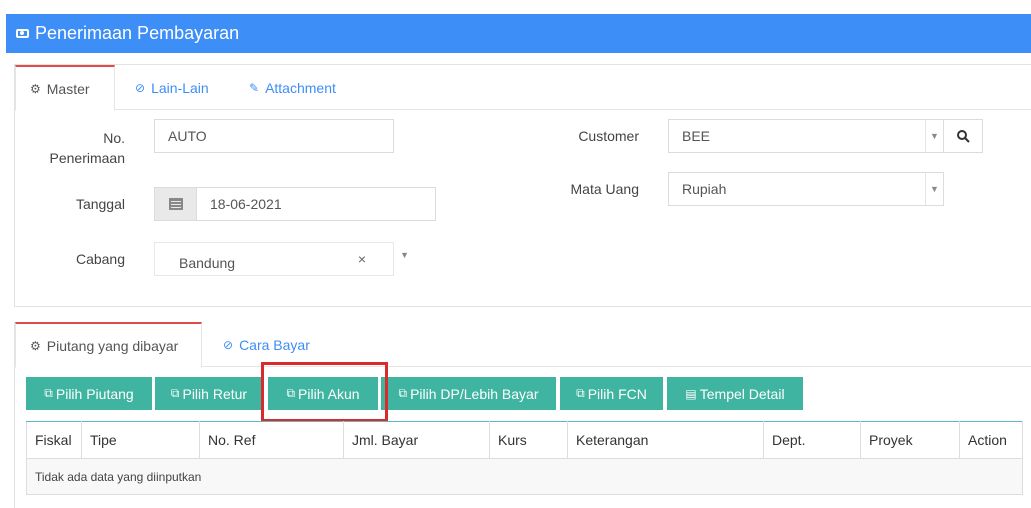 The width and height of the screenshot is (1031, 508). I want to click on pilih-fcn-button: ⧉ Pilih FCN, so click(611, 393).